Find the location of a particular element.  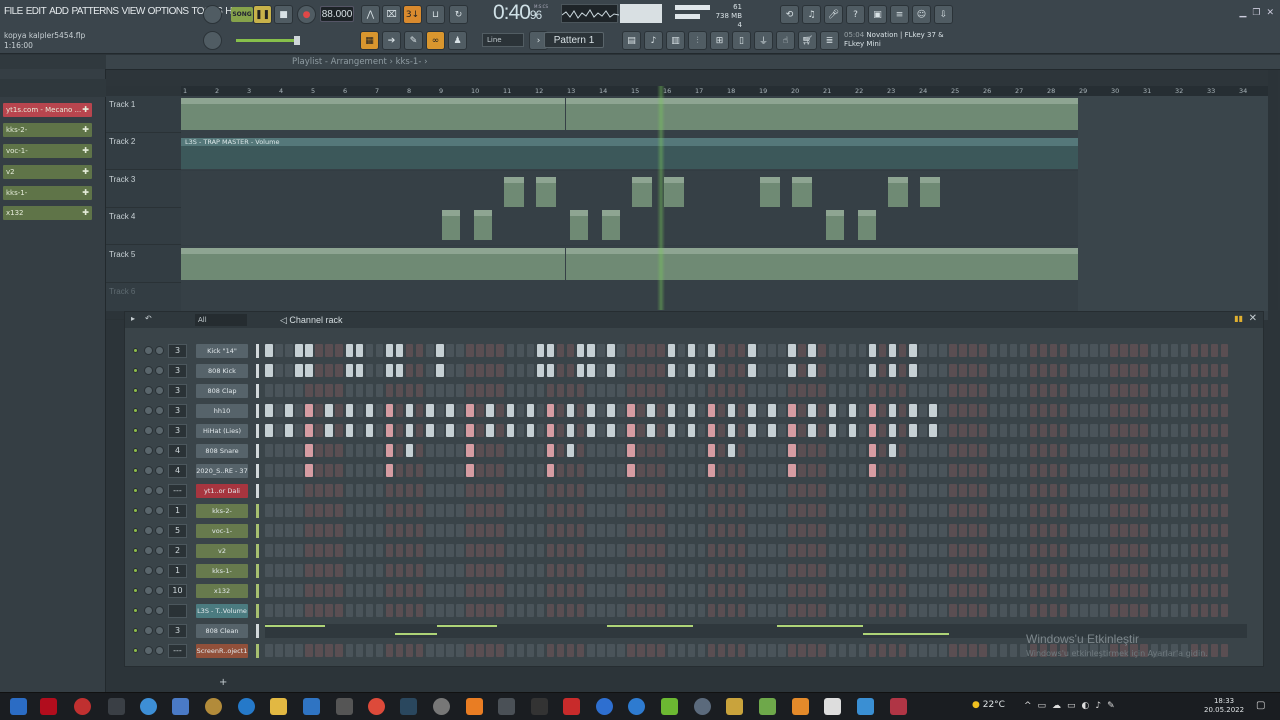

taskview-icon is located at coordinates (116, 706).